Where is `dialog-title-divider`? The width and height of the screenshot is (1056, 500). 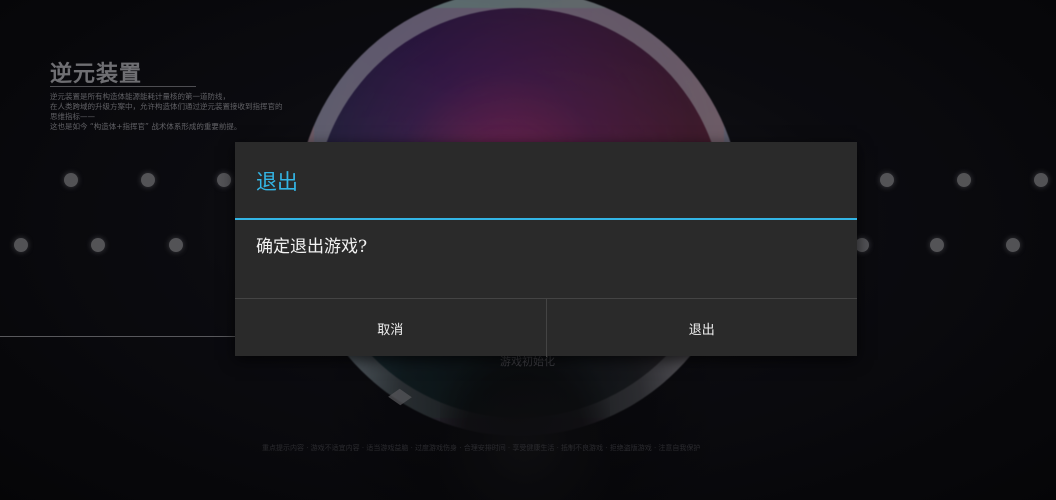
dialog-title-divider is located at coordinates (546, 219).